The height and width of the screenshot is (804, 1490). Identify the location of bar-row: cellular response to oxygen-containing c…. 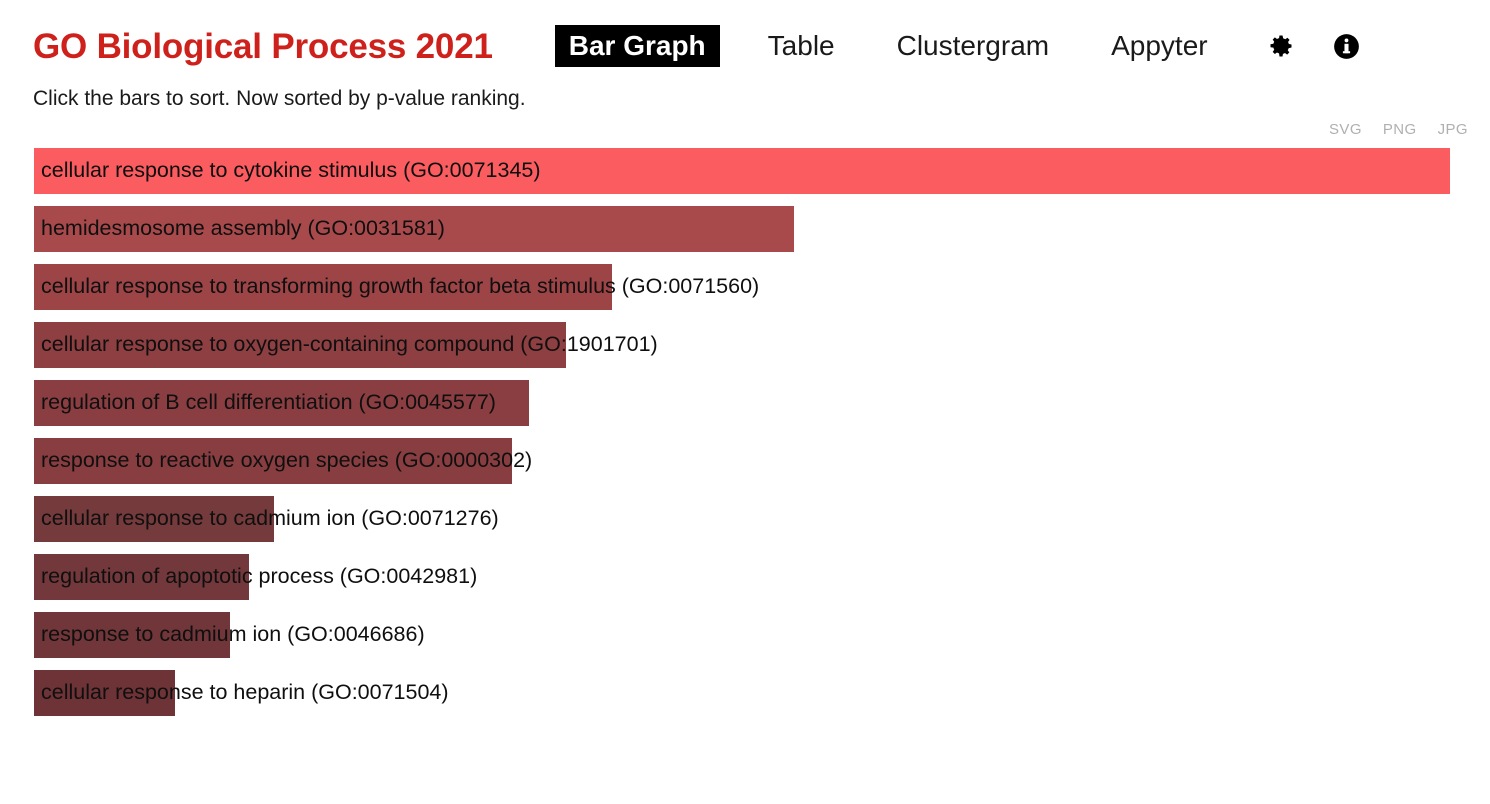
(762, 345).